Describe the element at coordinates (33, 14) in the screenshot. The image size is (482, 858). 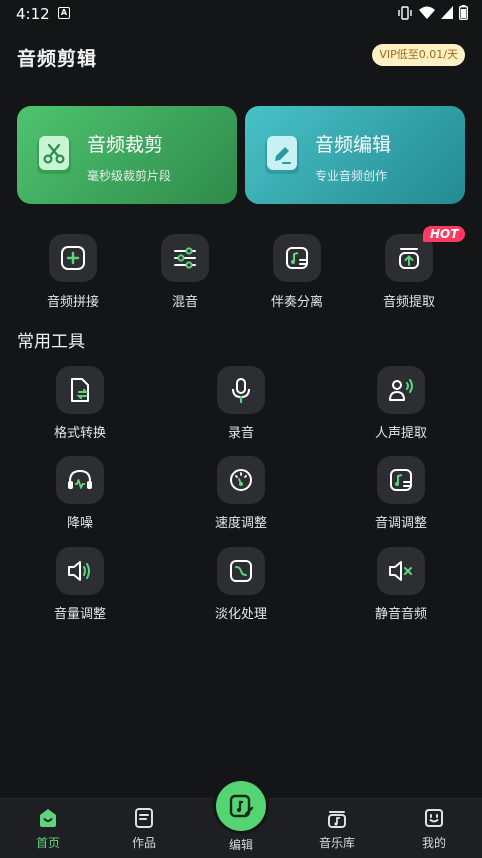
I see `status-time: 4:12` at that location.